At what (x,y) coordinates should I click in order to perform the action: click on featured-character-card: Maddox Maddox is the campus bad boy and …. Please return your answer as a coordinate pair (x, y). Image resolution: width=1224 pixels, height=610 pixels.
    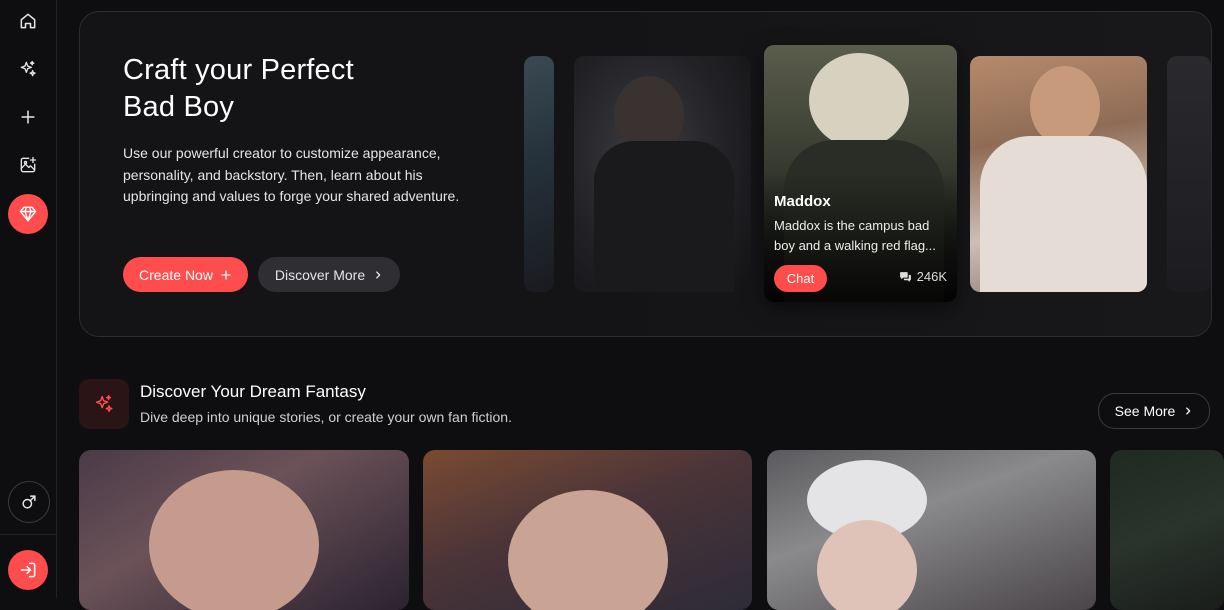
    Looking at the image, I should click on (860, 173).